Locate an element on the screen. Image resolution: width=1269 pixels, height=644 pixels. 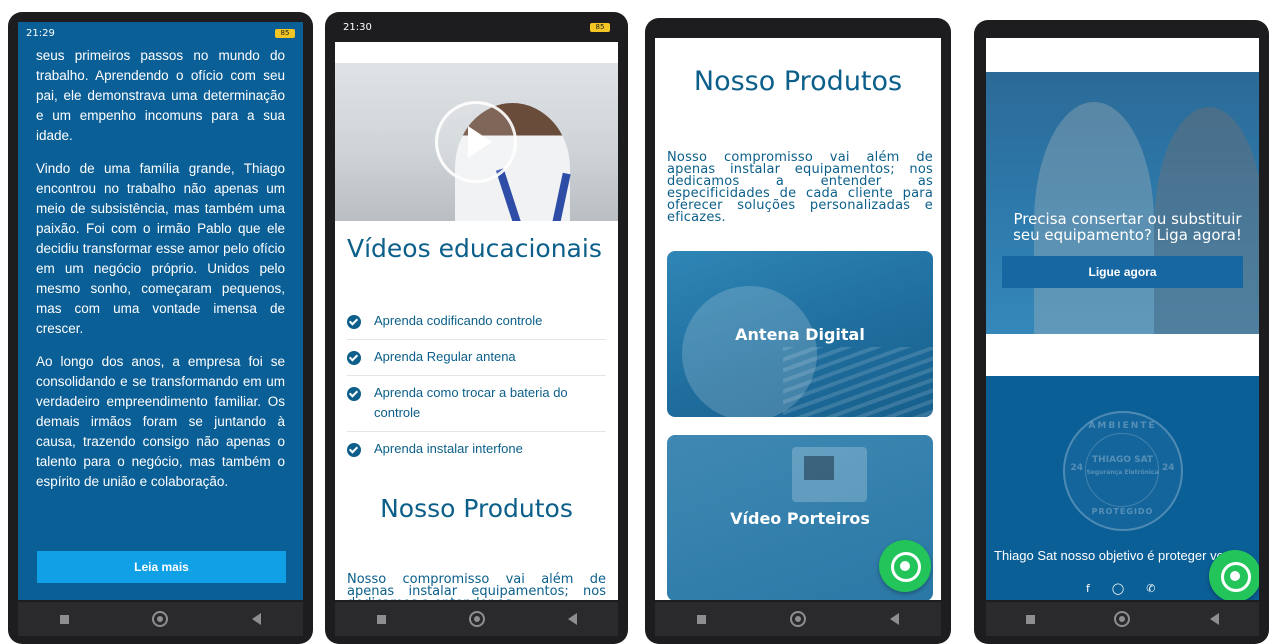
social-links: f ◯ ✆ is located at coordinates (1120, 588).